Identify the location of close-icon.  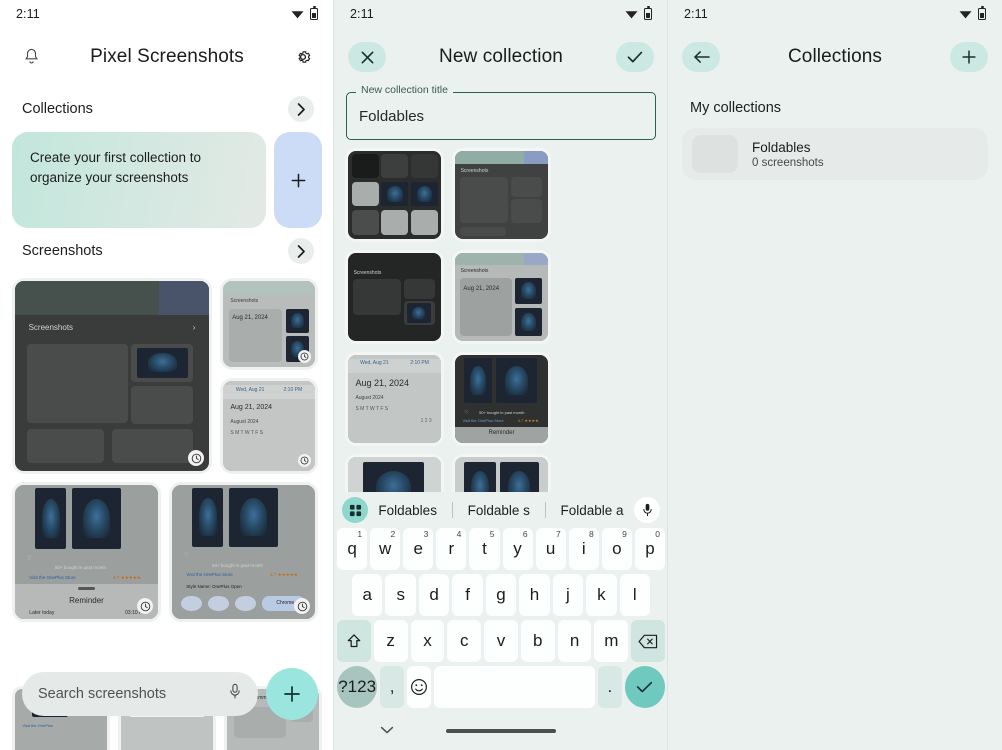
(367, 57).